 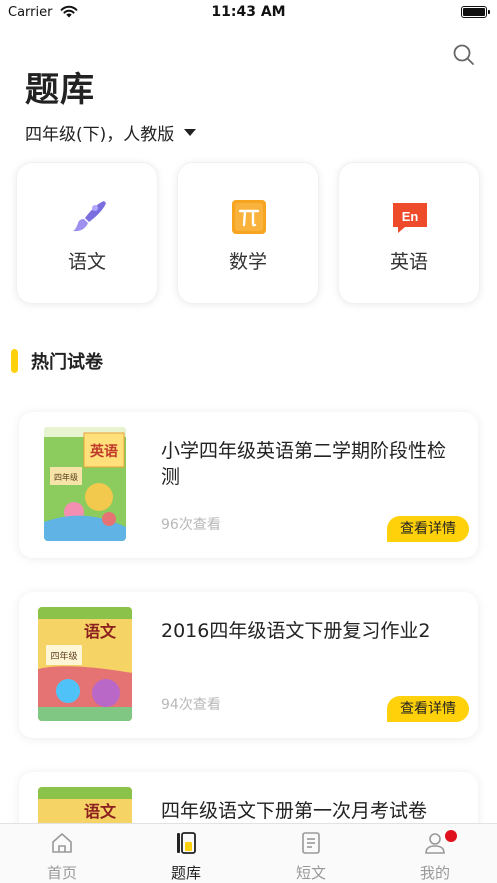 I want to click on profile-icon, so click(x=435, y=843).